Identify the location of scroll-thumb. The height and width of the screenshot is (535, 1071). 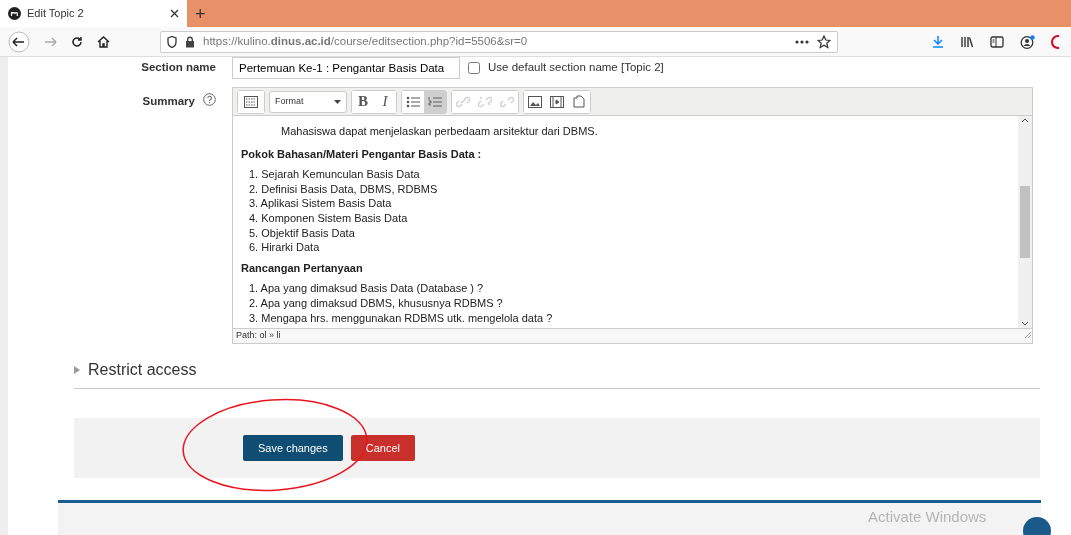
(1025, 222).